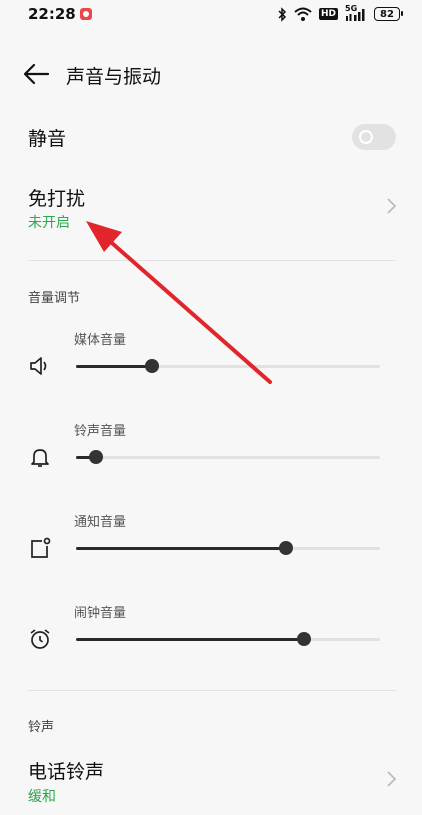 Image resolution: width=422 pixels, height=815 pixels. What do you see at coordinates (52, 14) in the screenshot?
I see `status-time: 22:28` at bounding box center [52, 14].